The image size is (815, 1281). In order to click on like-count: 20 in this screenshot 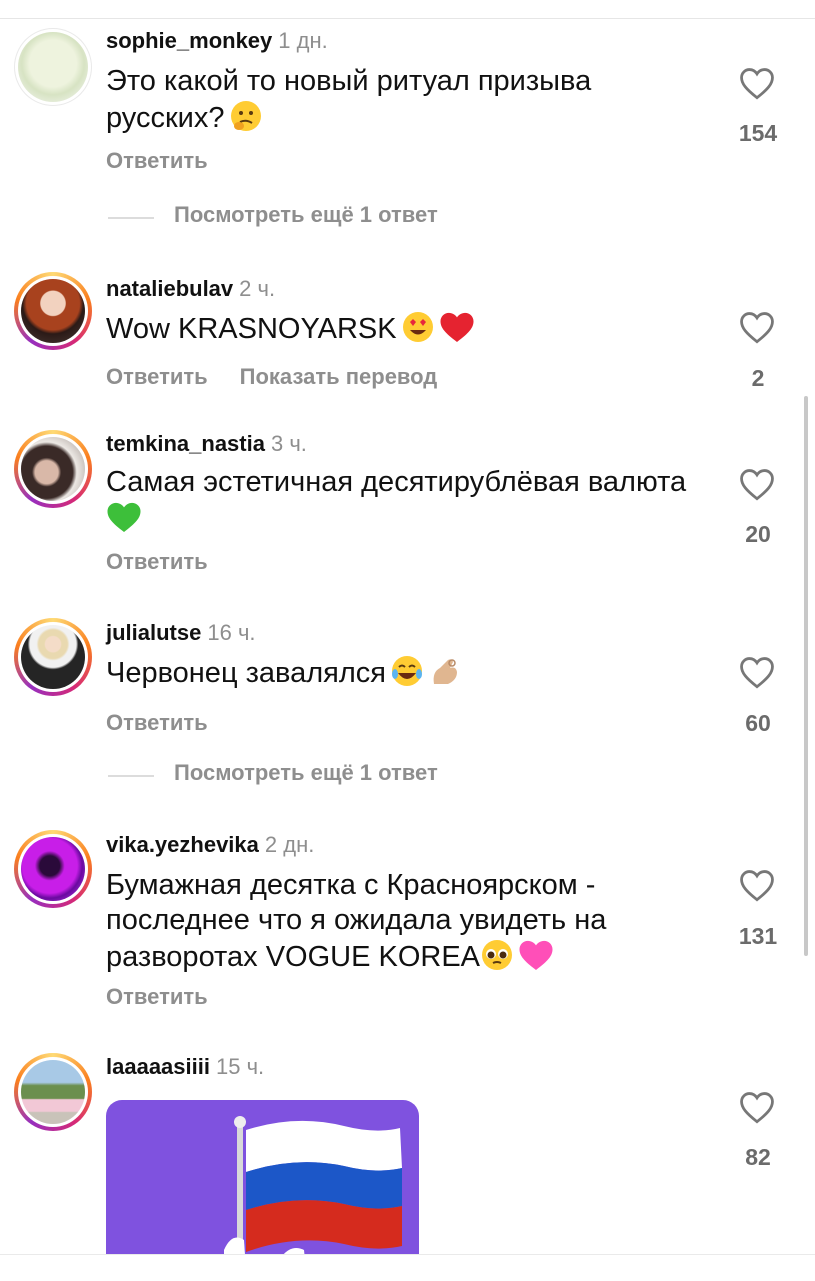, I will do `click(758, 534)`.